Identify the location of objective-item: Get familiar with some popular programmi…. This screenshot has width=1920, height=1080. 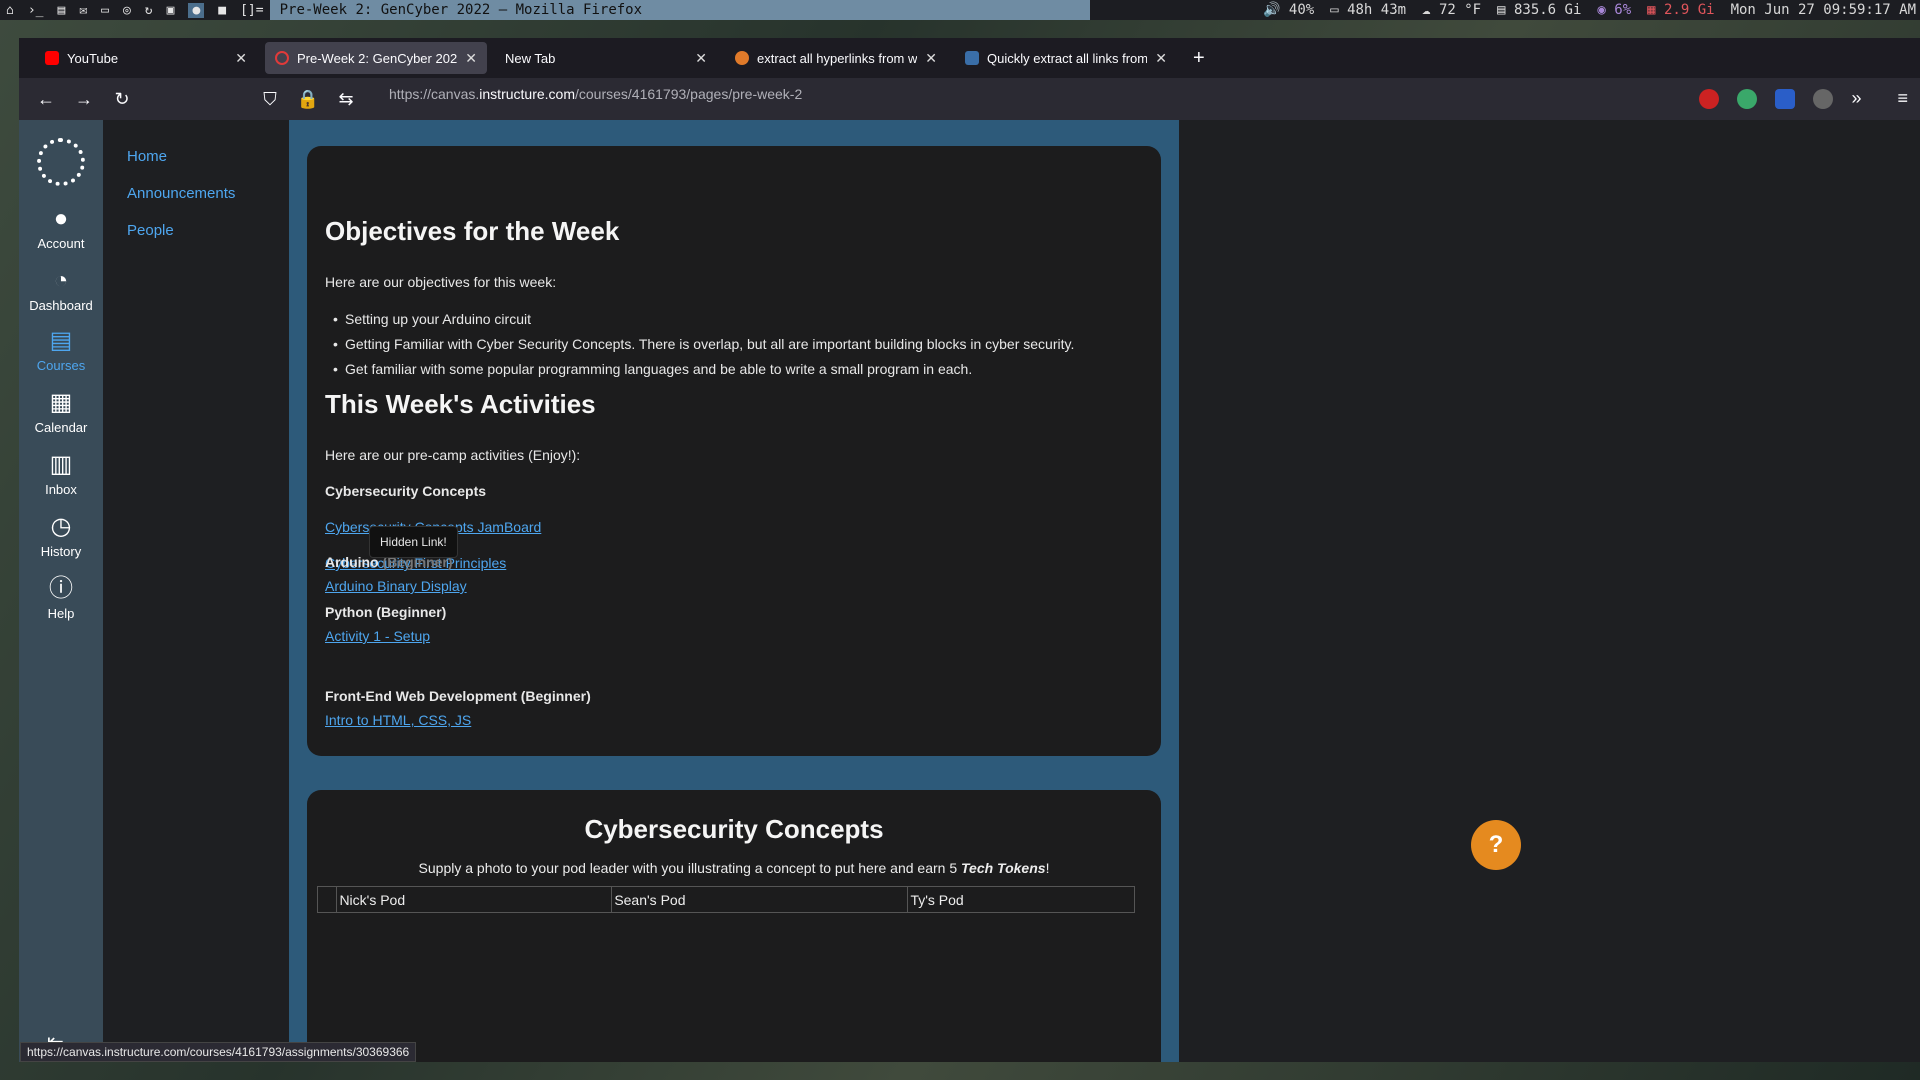
(652, 369).